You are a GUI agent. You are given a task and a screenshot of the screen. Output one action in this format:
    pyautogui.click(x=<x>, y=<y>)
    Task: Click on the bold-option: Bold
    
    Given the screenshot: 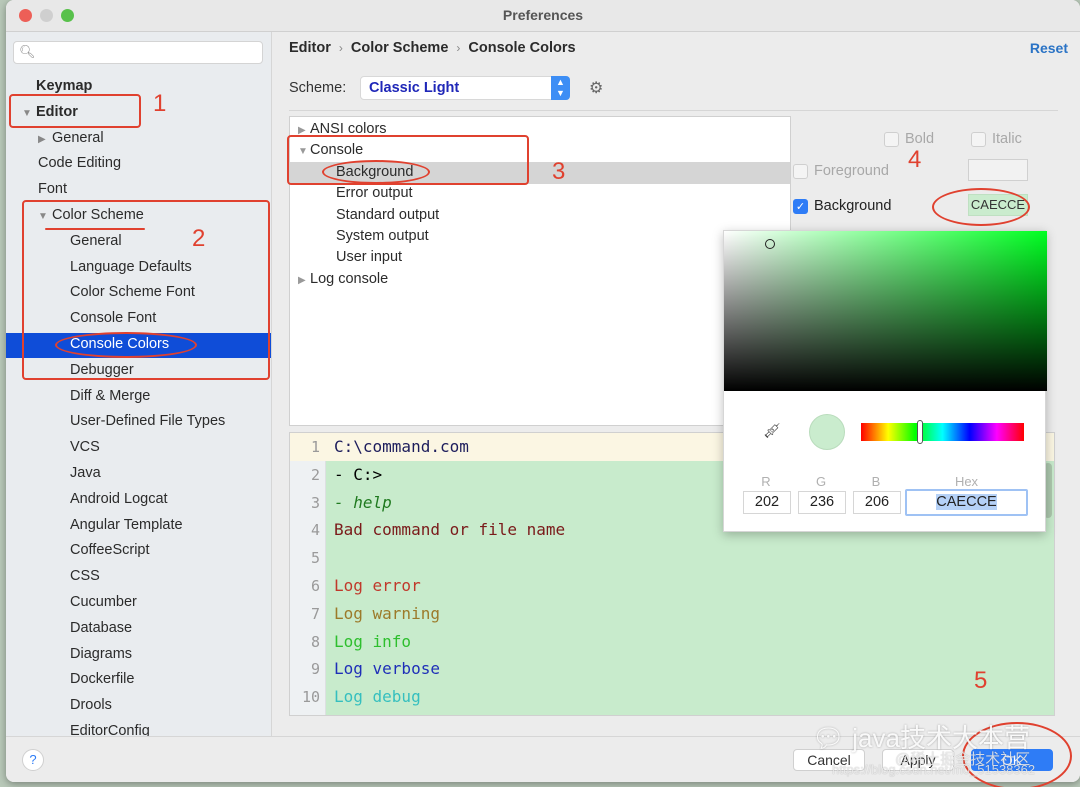 What is the action you would take?
    pyautogui.click(x=909, y=138)
    